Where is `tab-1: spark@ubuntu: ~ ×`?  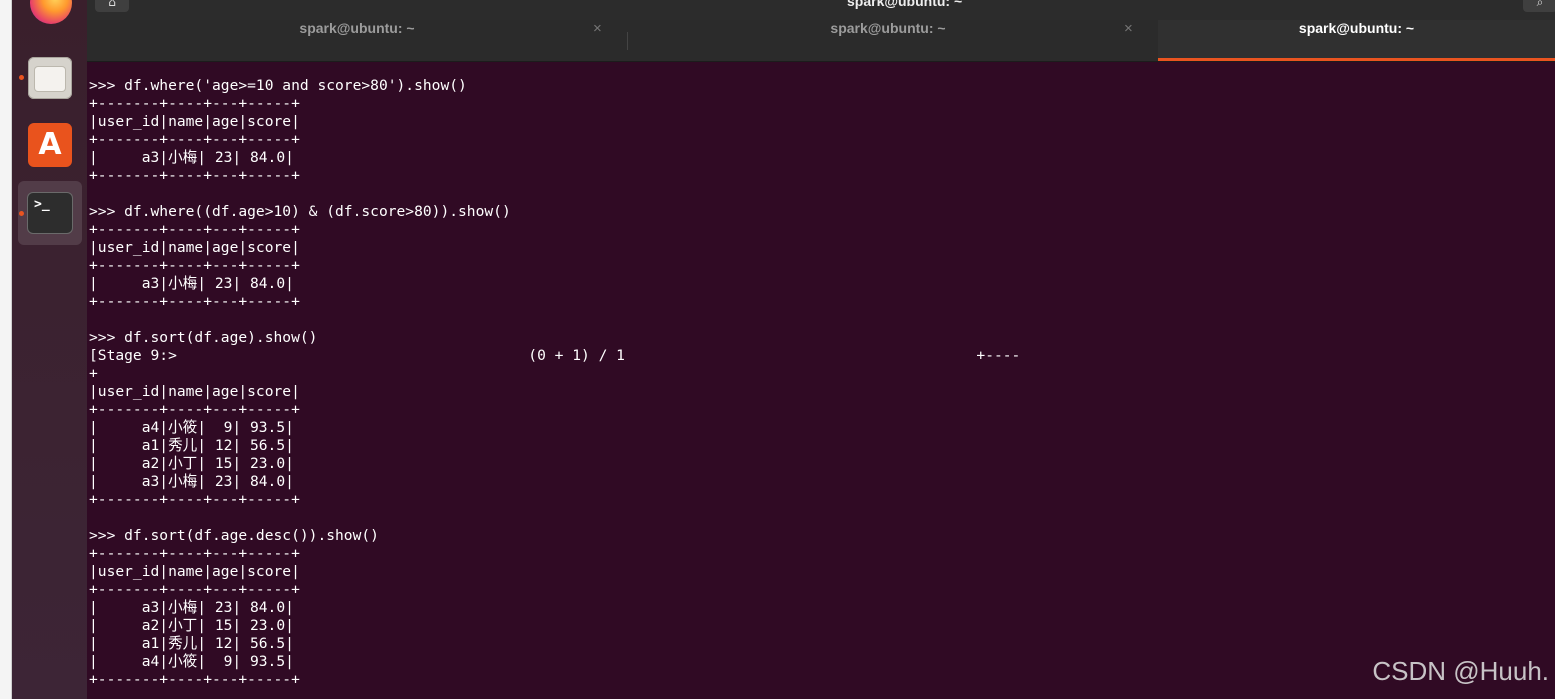 tab-1: spark@ubuntu: ~ × is located at coordinates (357, 40).